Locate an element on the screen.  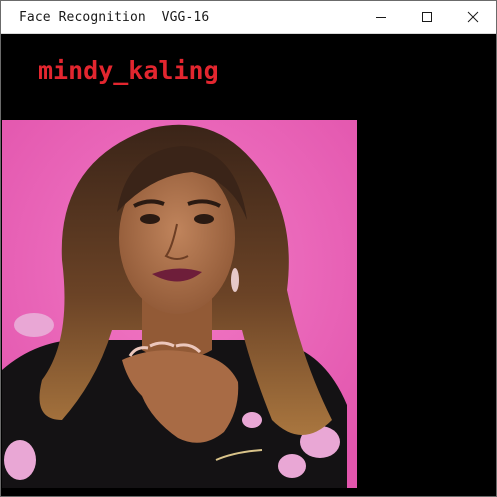
minimize-button is located at coordinates (381, 17).